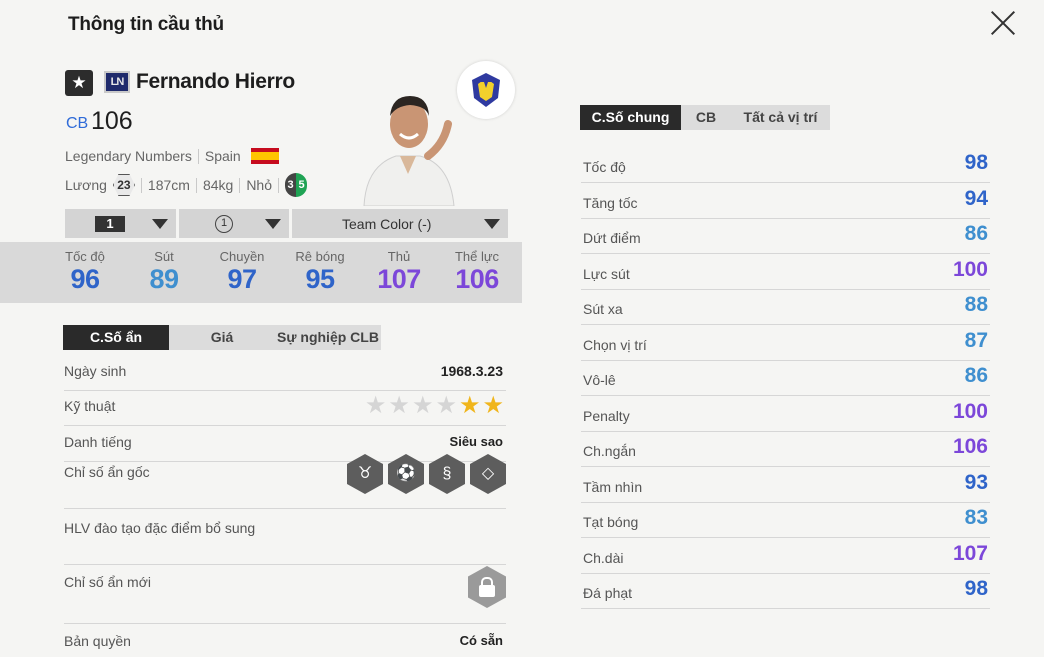 The image size is (1044, 657). Describe the element at coordinates (387, 223) in the screenshot. I see `team-color-value: Team Color (-)` at that location.